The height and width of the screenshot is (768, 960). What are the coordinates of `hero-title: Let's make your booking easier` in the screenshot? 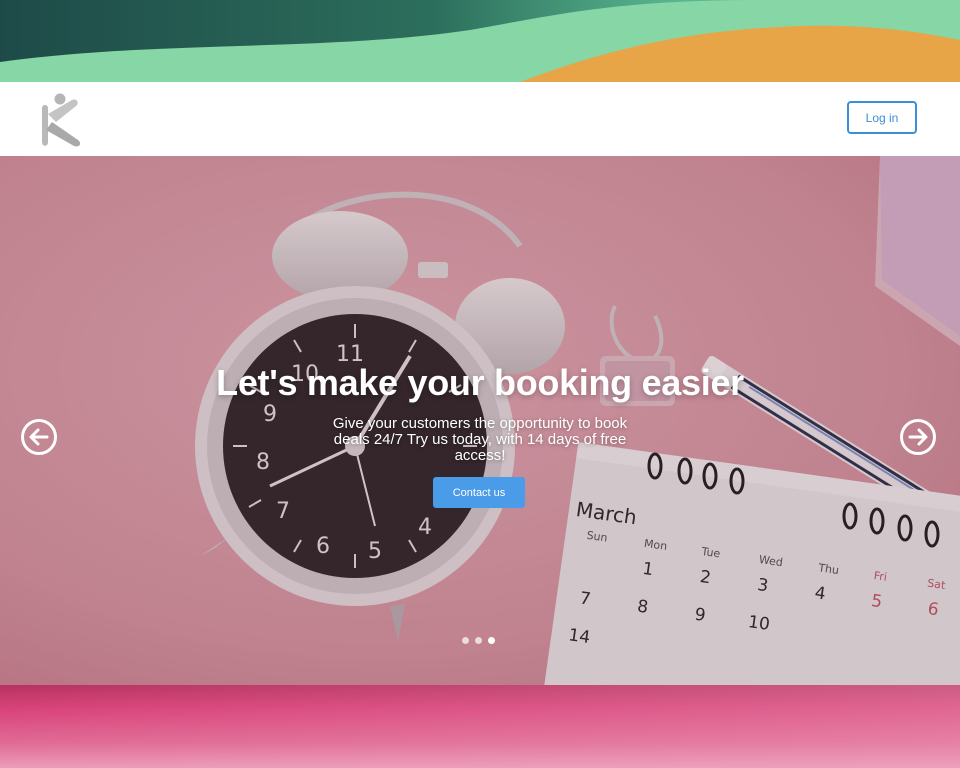 It's located at (480, 382).